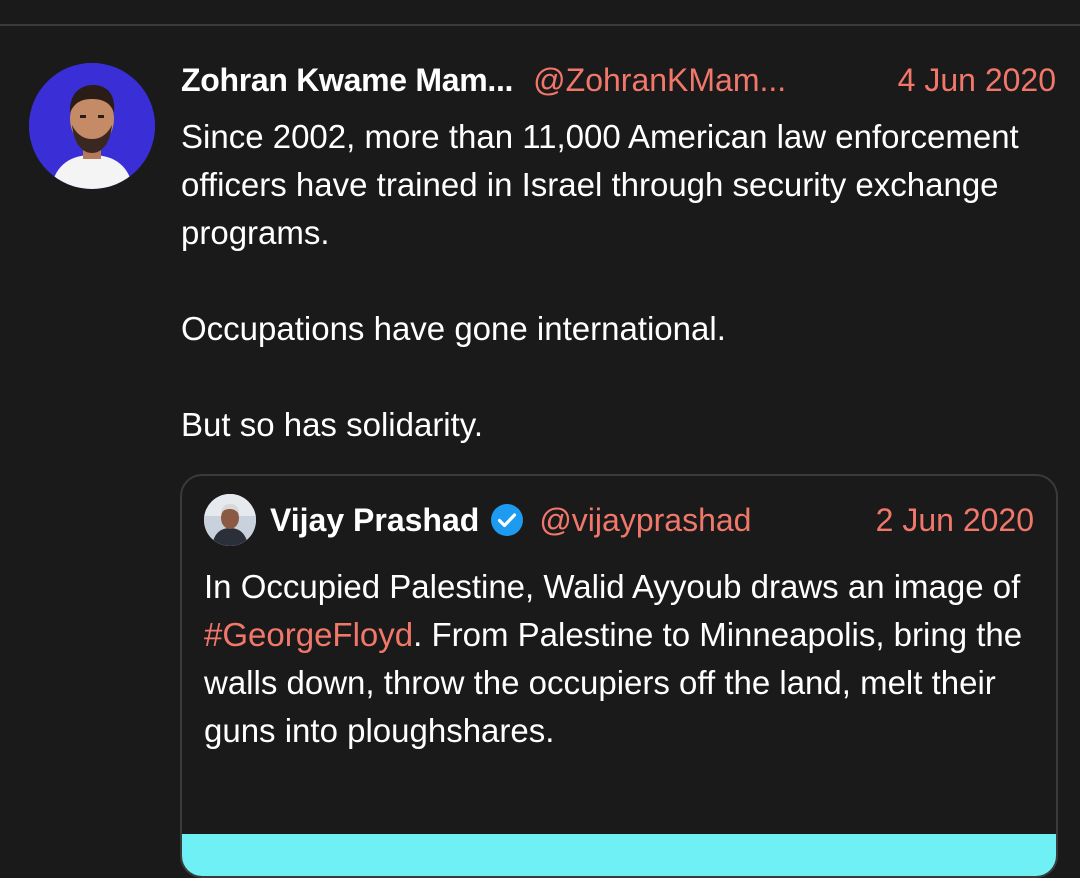 Image resolution: width=1080 pixels, height=878 pixels. What do you see at coordinates (453, 328) in the screenshot?
I see `tweet-paragraph: Occupations have gone international.` at bounding box center [453, 328].